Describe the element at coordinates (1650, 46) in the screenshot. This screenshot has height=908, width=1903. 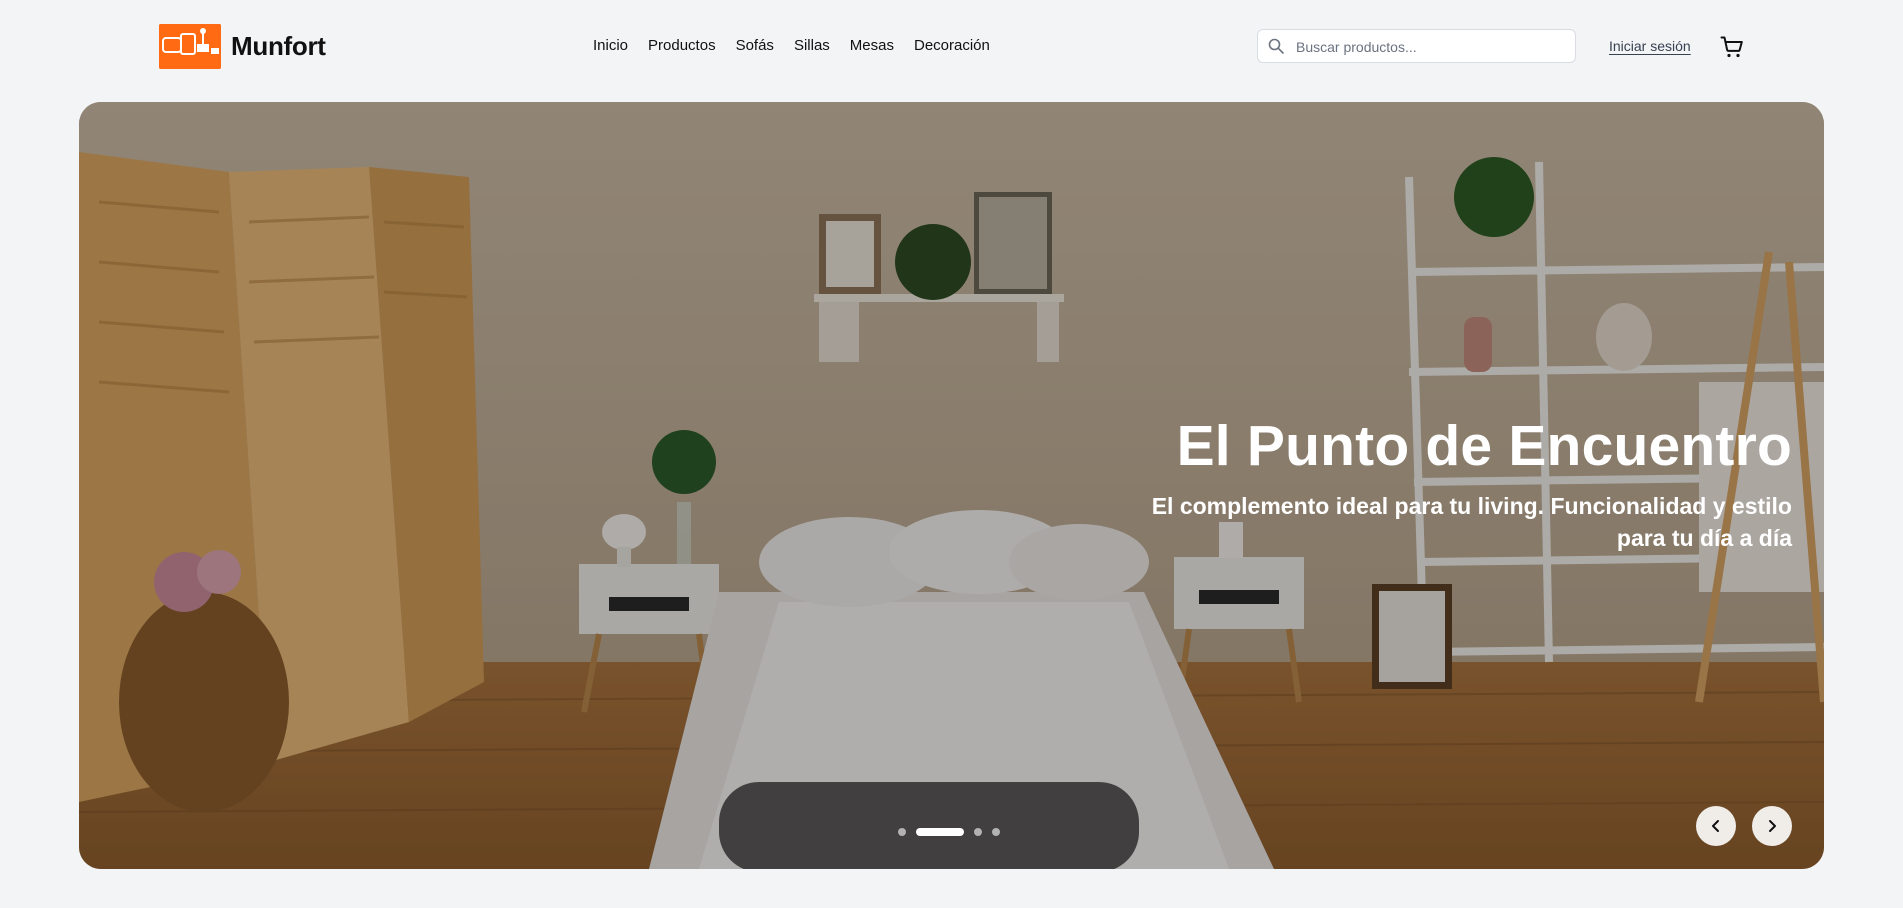
I see `login-link: Iniciar sesión` at that location.